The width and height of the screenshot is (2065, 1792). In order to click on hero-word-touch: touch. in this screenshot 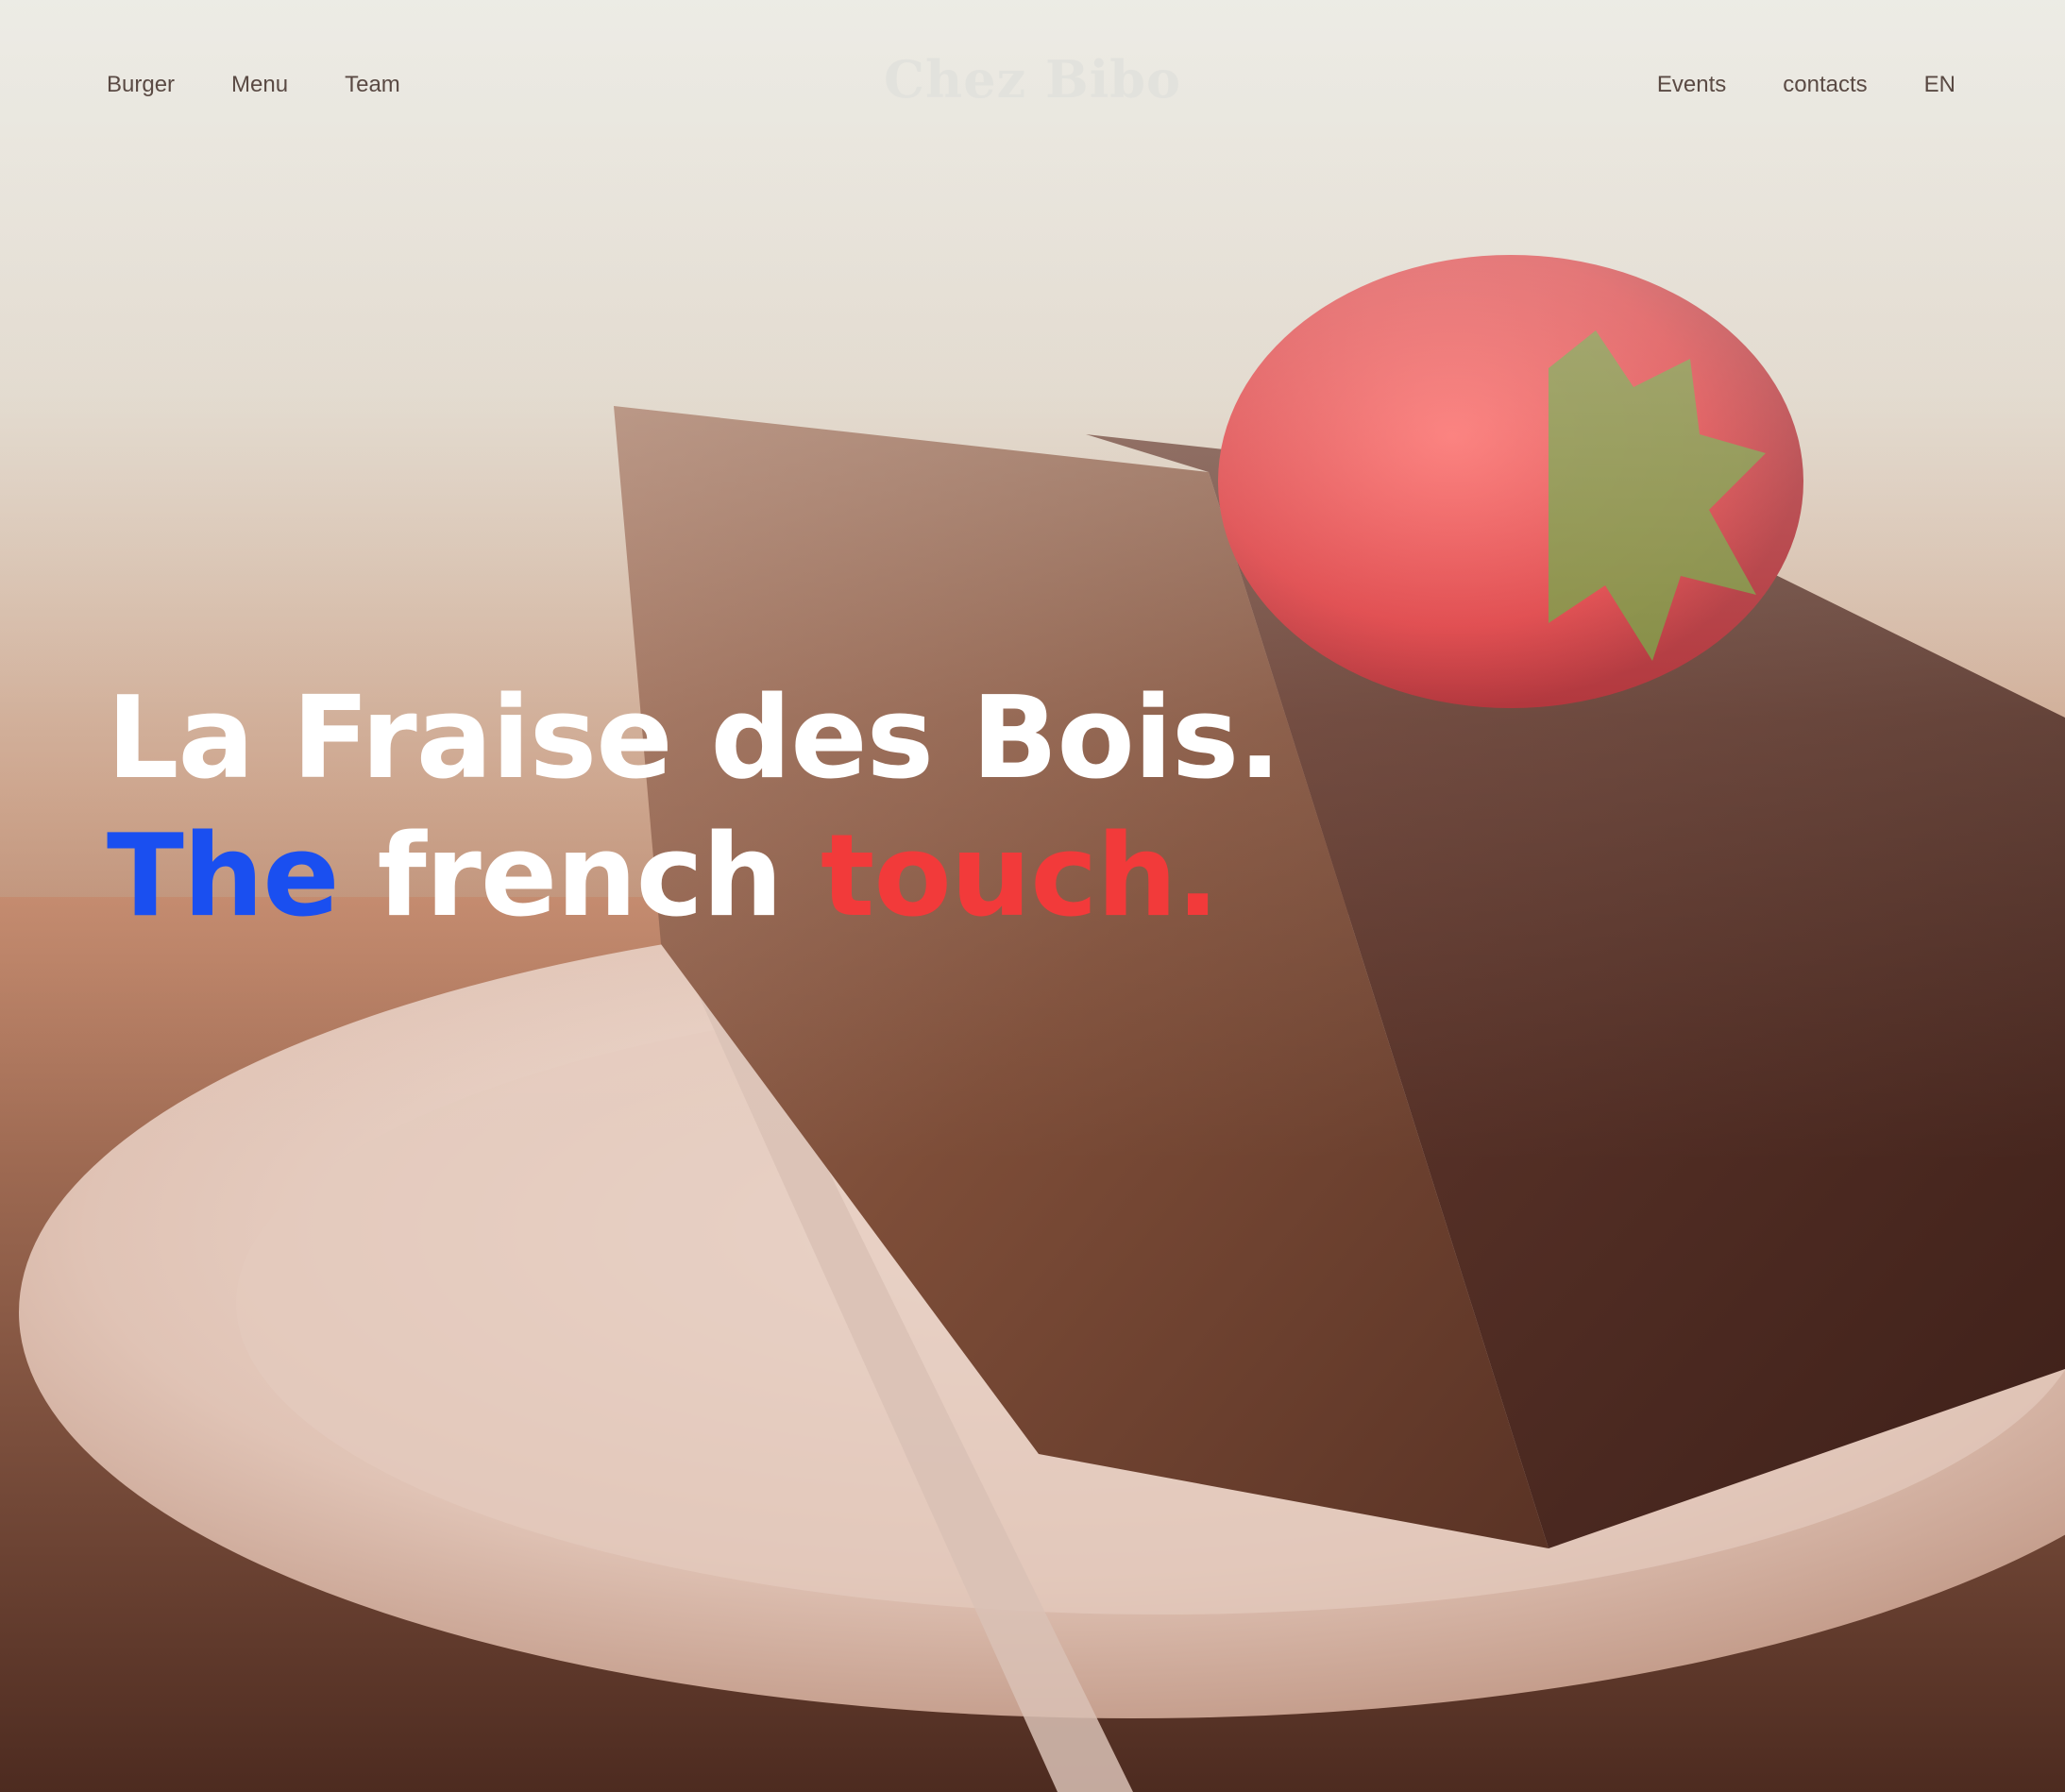, I will do `click(1020, 877)`.